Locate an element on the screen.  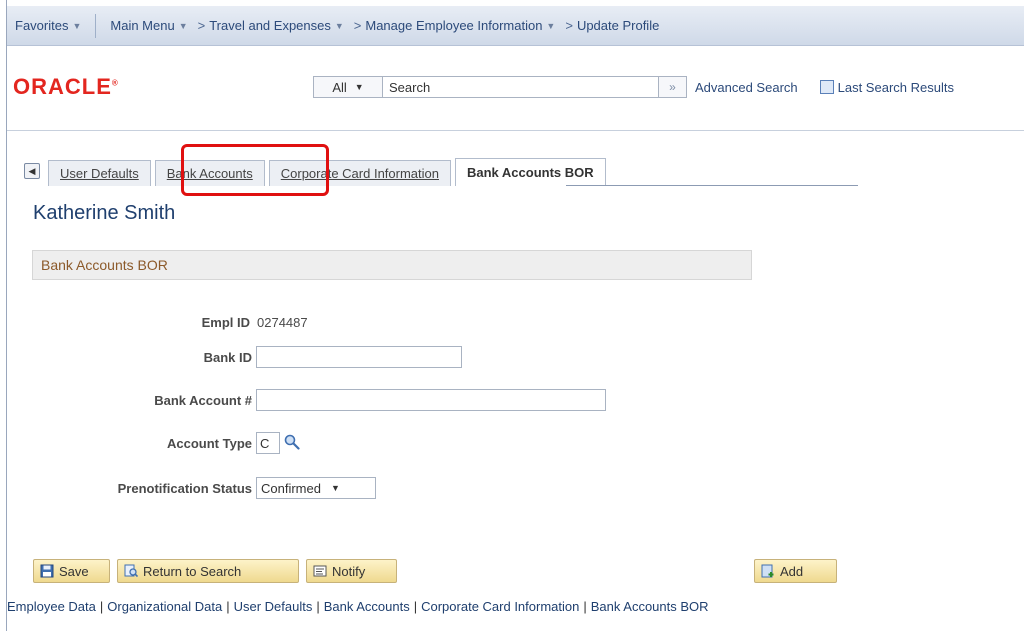
prenotification-status-label: Prenotification Status is located at coordinates (184, 488).